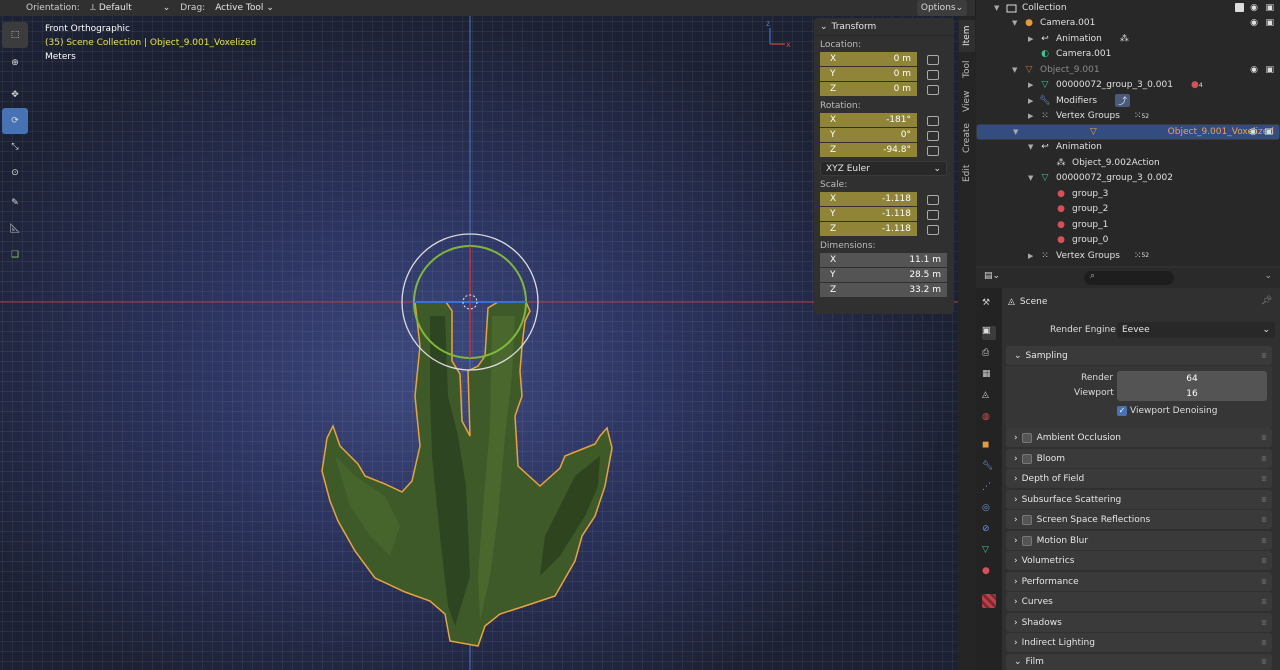  I want to click on outliner-row: ▼ ▽ Object_9.001 ◉ ▣, so click(1128, 70).